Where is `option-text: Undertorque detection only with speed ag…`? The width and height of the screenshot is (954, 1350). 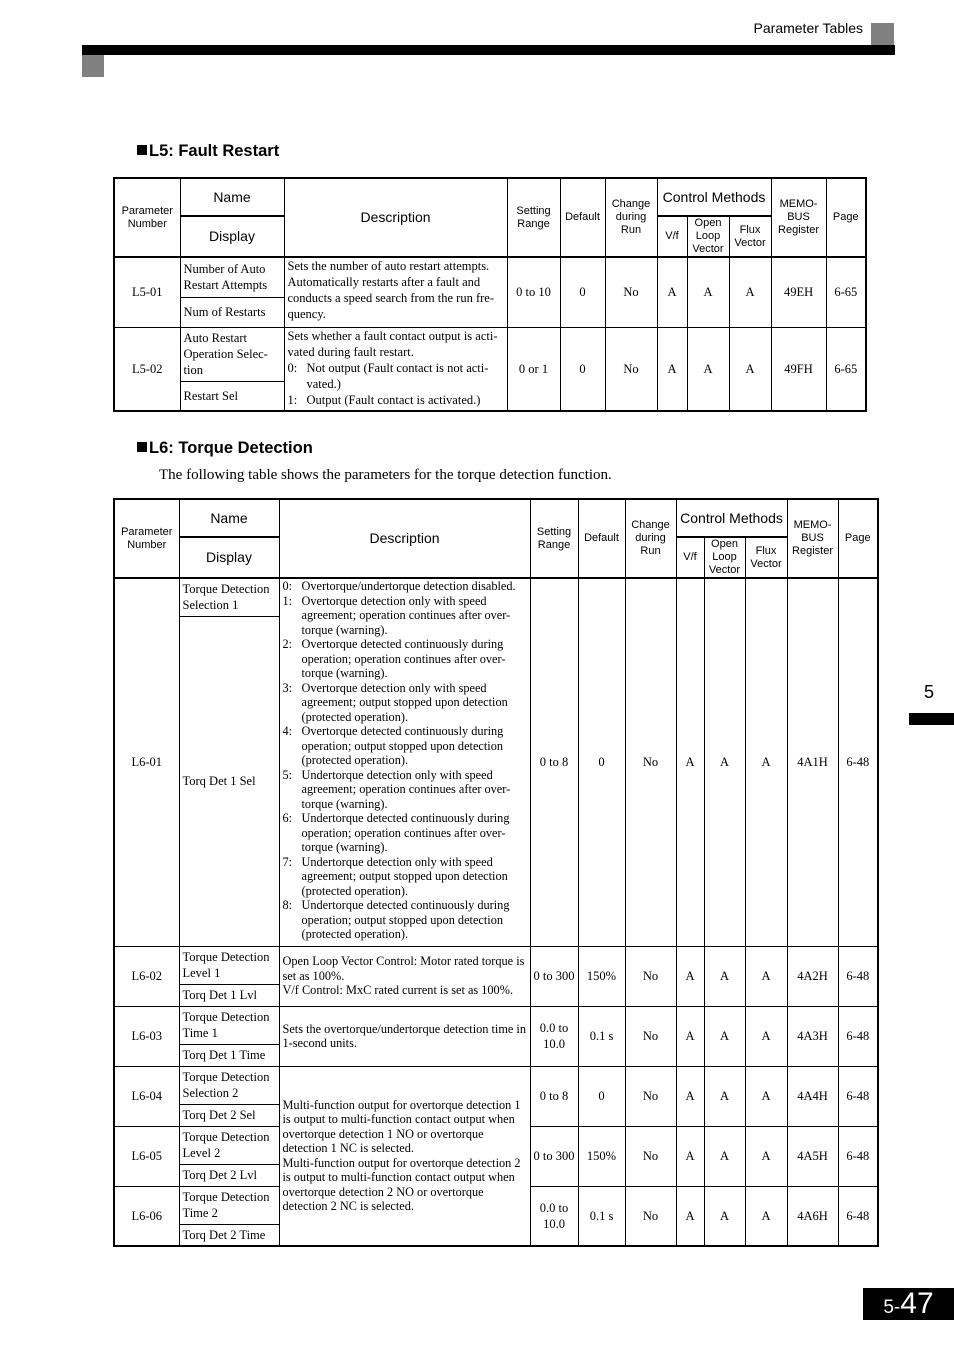
option-text: Undertorque detection only with speed ag… is located at coordinates (406, 789).